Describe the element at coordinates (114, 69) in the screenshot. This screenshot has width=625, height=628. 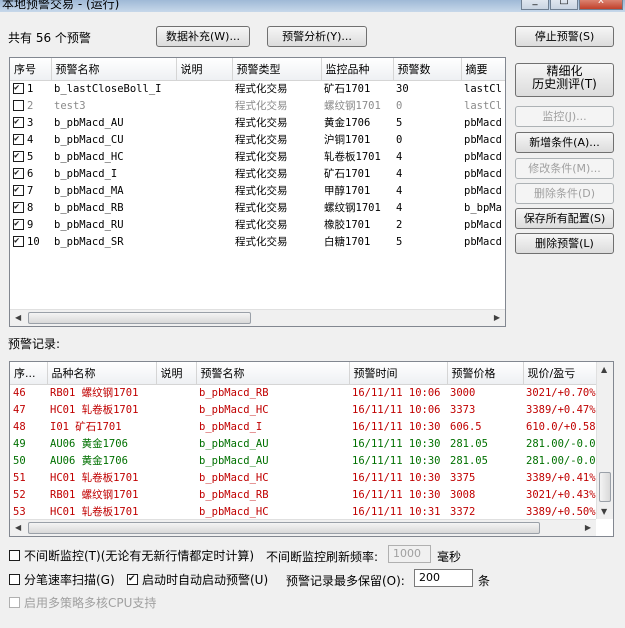
I see `col-alert-name: 预警名称` at that location.